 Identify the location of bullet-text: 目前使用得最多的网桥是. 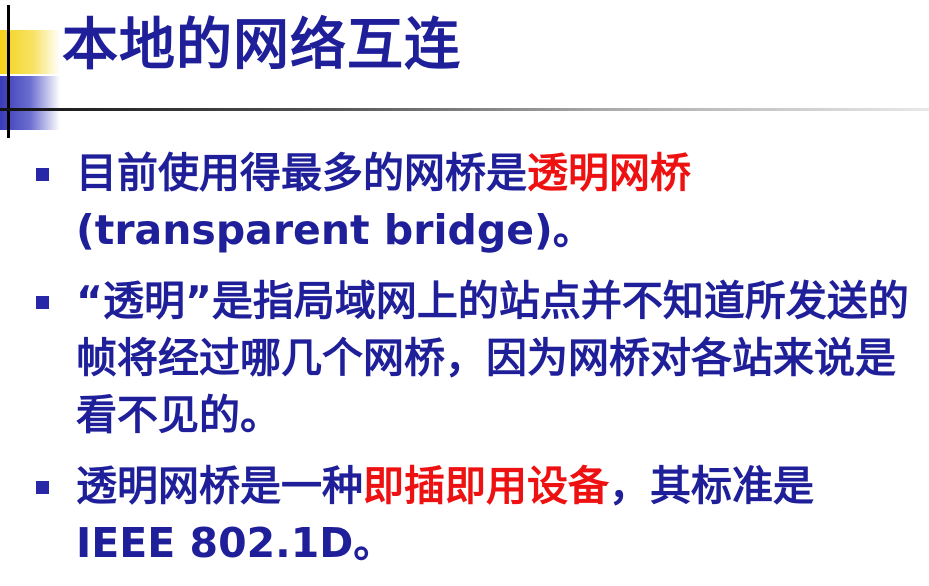
(301, 173).